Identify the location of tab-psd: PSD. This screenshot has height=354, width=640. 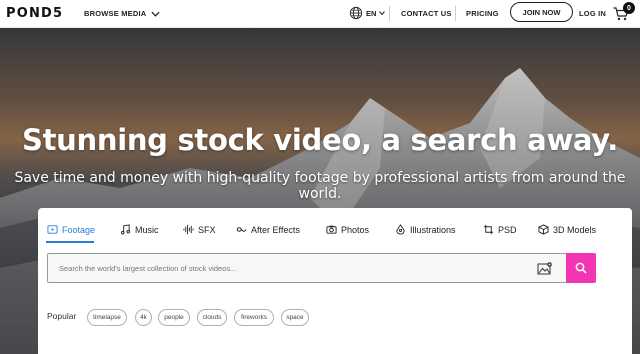
(500, 229).